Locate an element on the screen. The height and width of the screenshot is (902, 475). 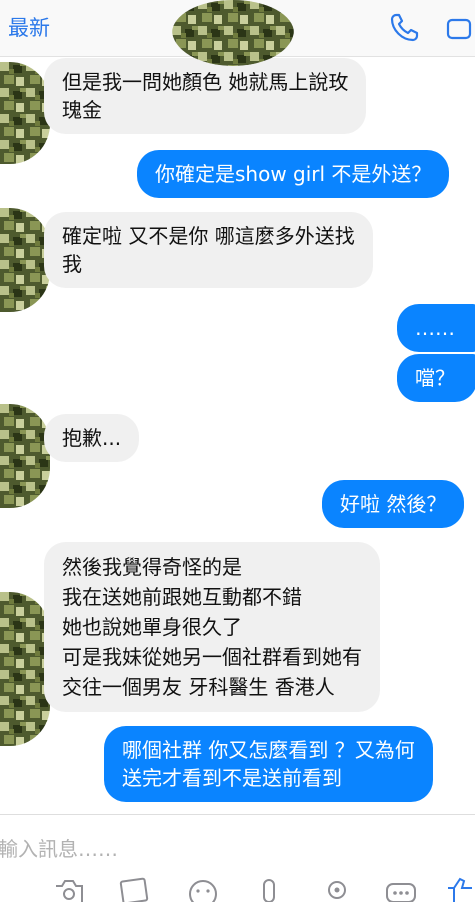
photo-icon is located at coordinates (135, 889).